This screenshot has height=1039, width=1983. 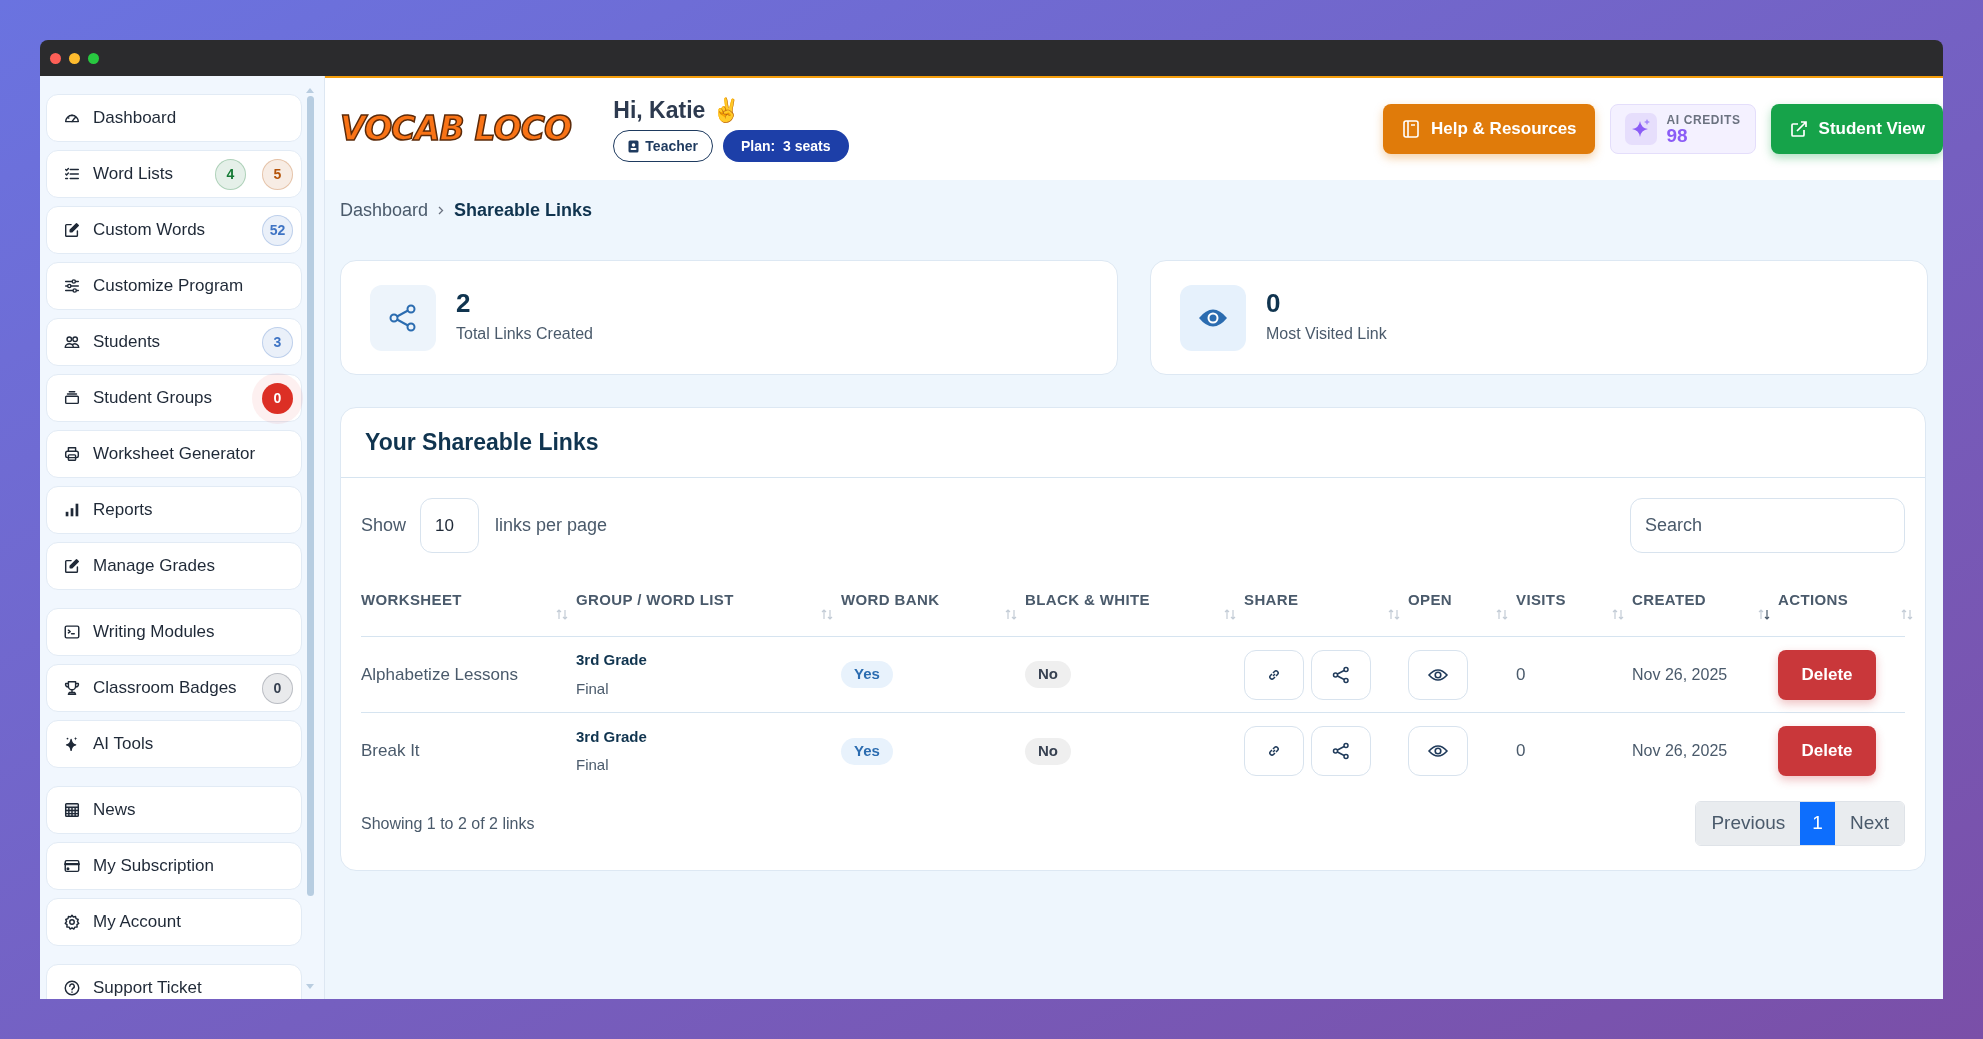 I want to click on column-header: WORKSHEET, so click(x=411, y=599).